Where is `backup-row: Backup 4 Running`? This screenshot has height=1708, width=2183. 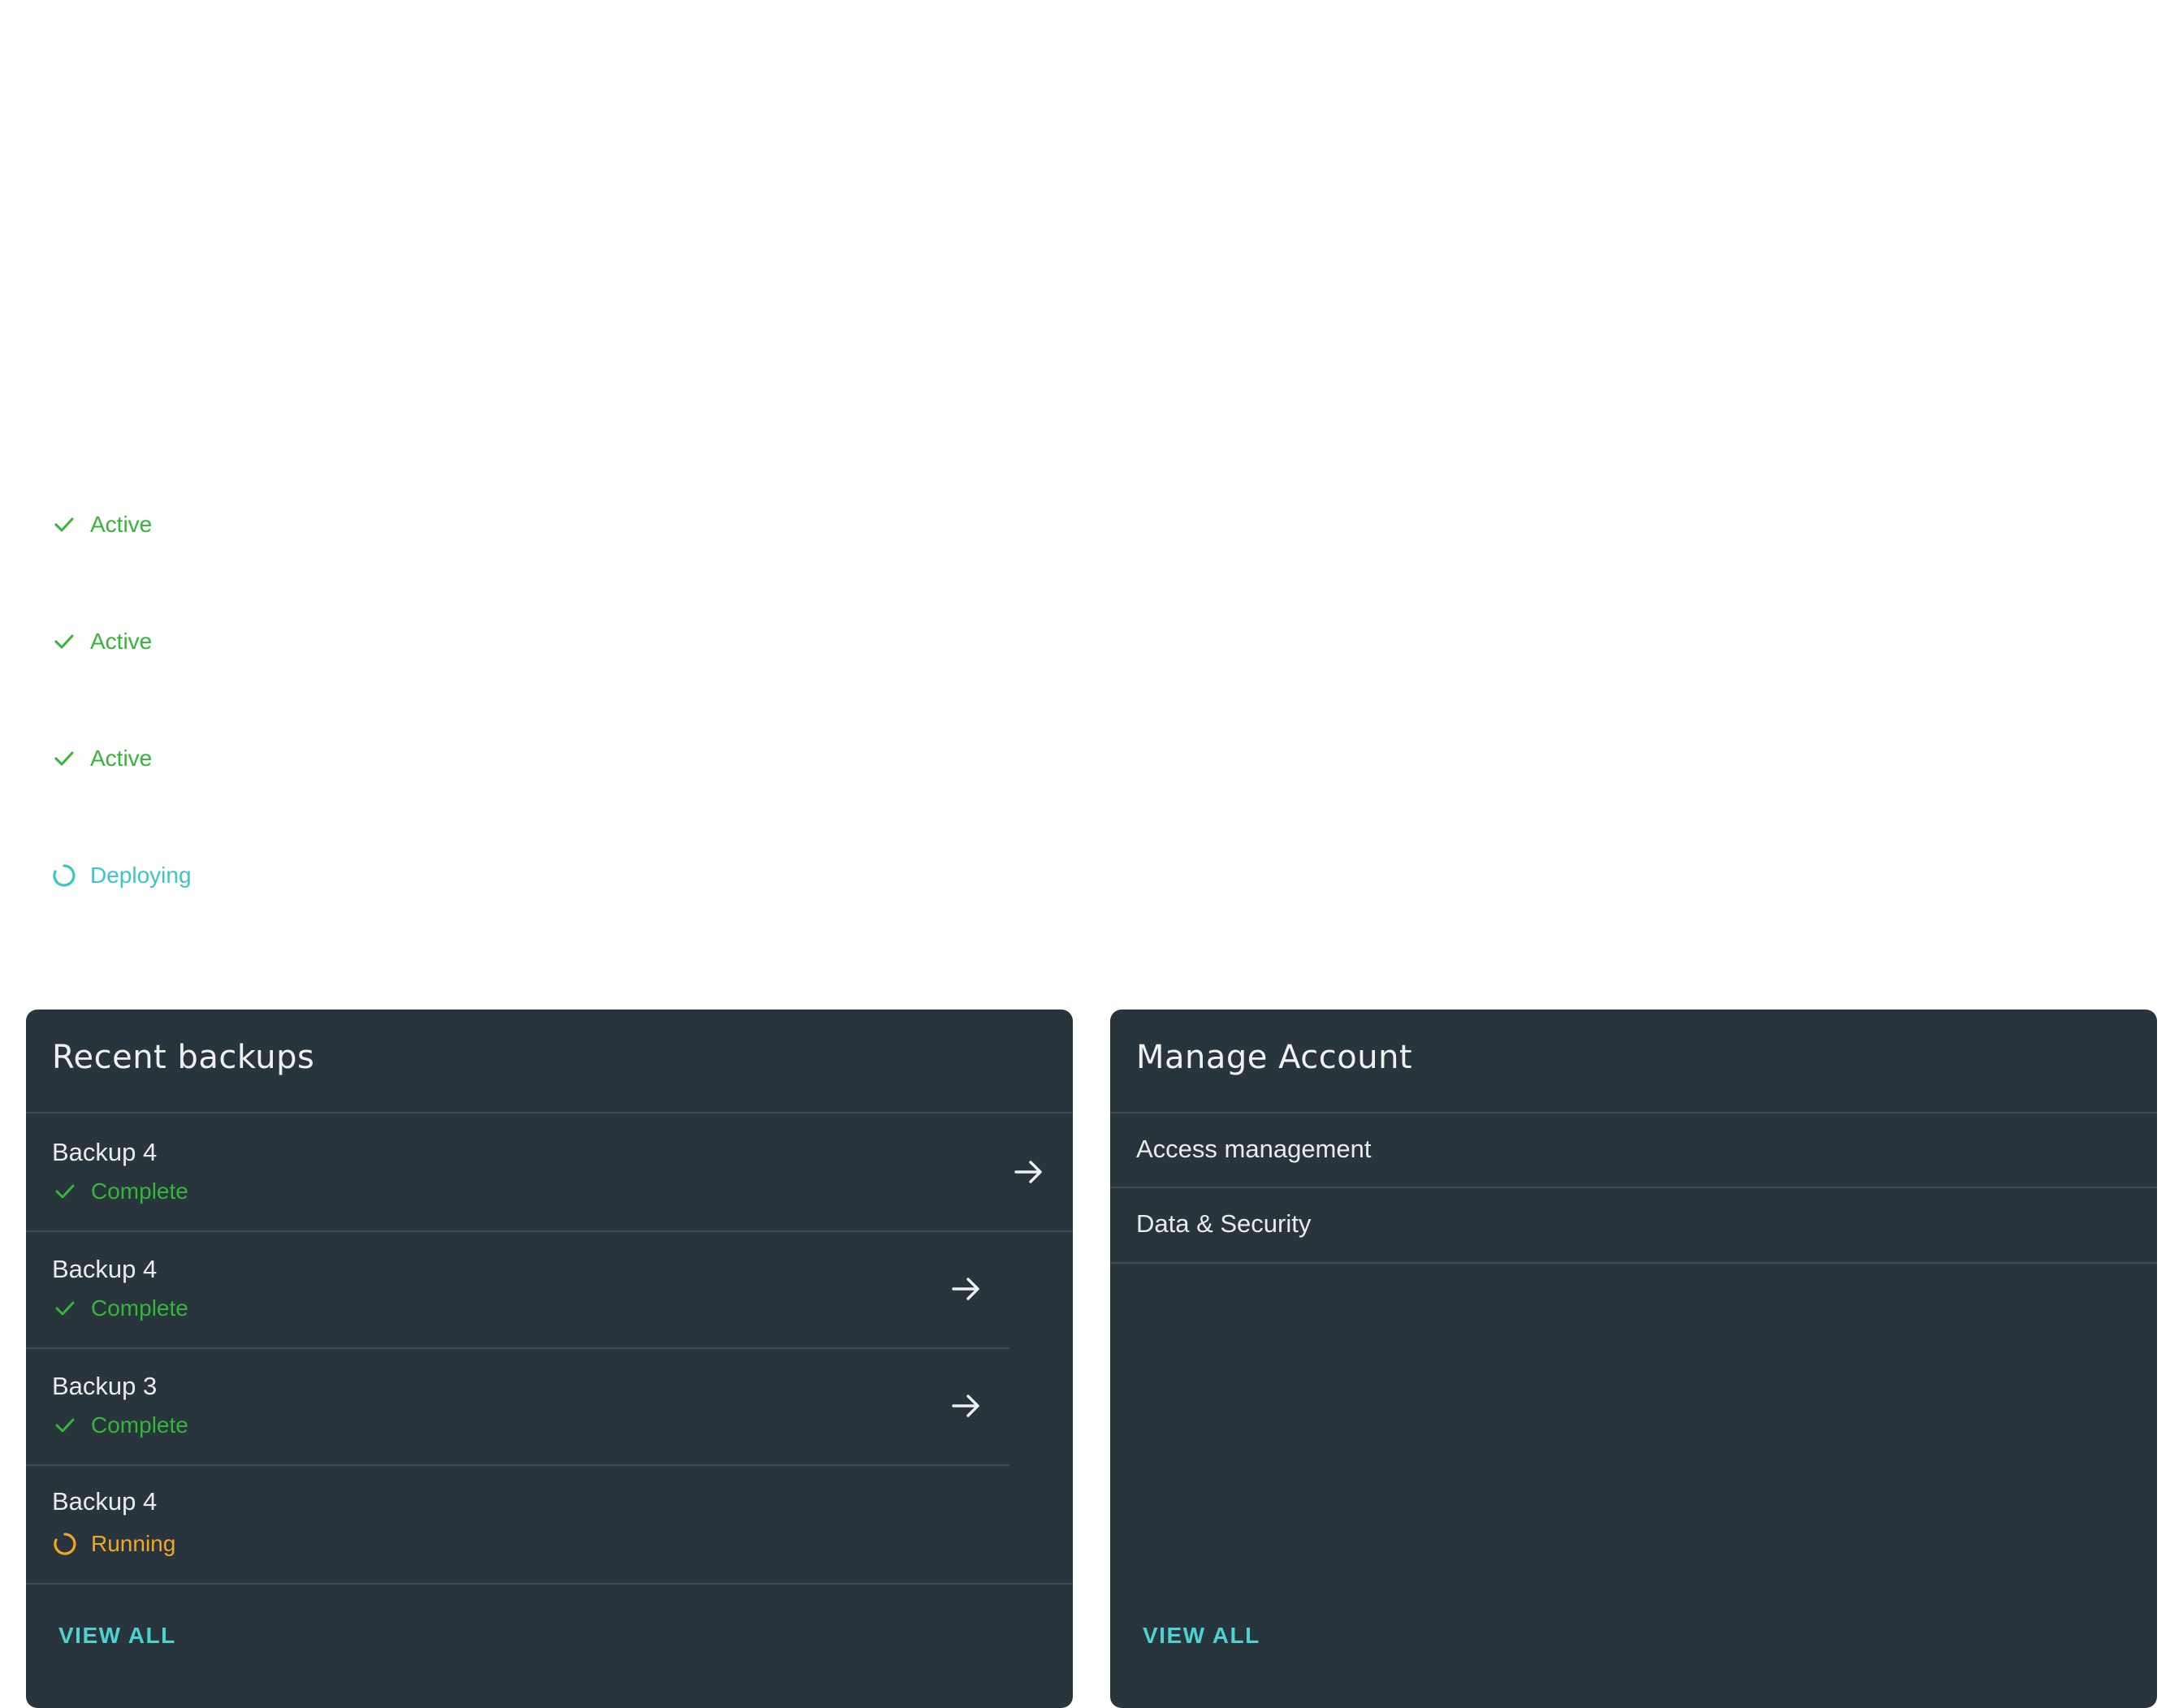
backup-row: Backup 4 Running is located at coordinates (549, 1522).